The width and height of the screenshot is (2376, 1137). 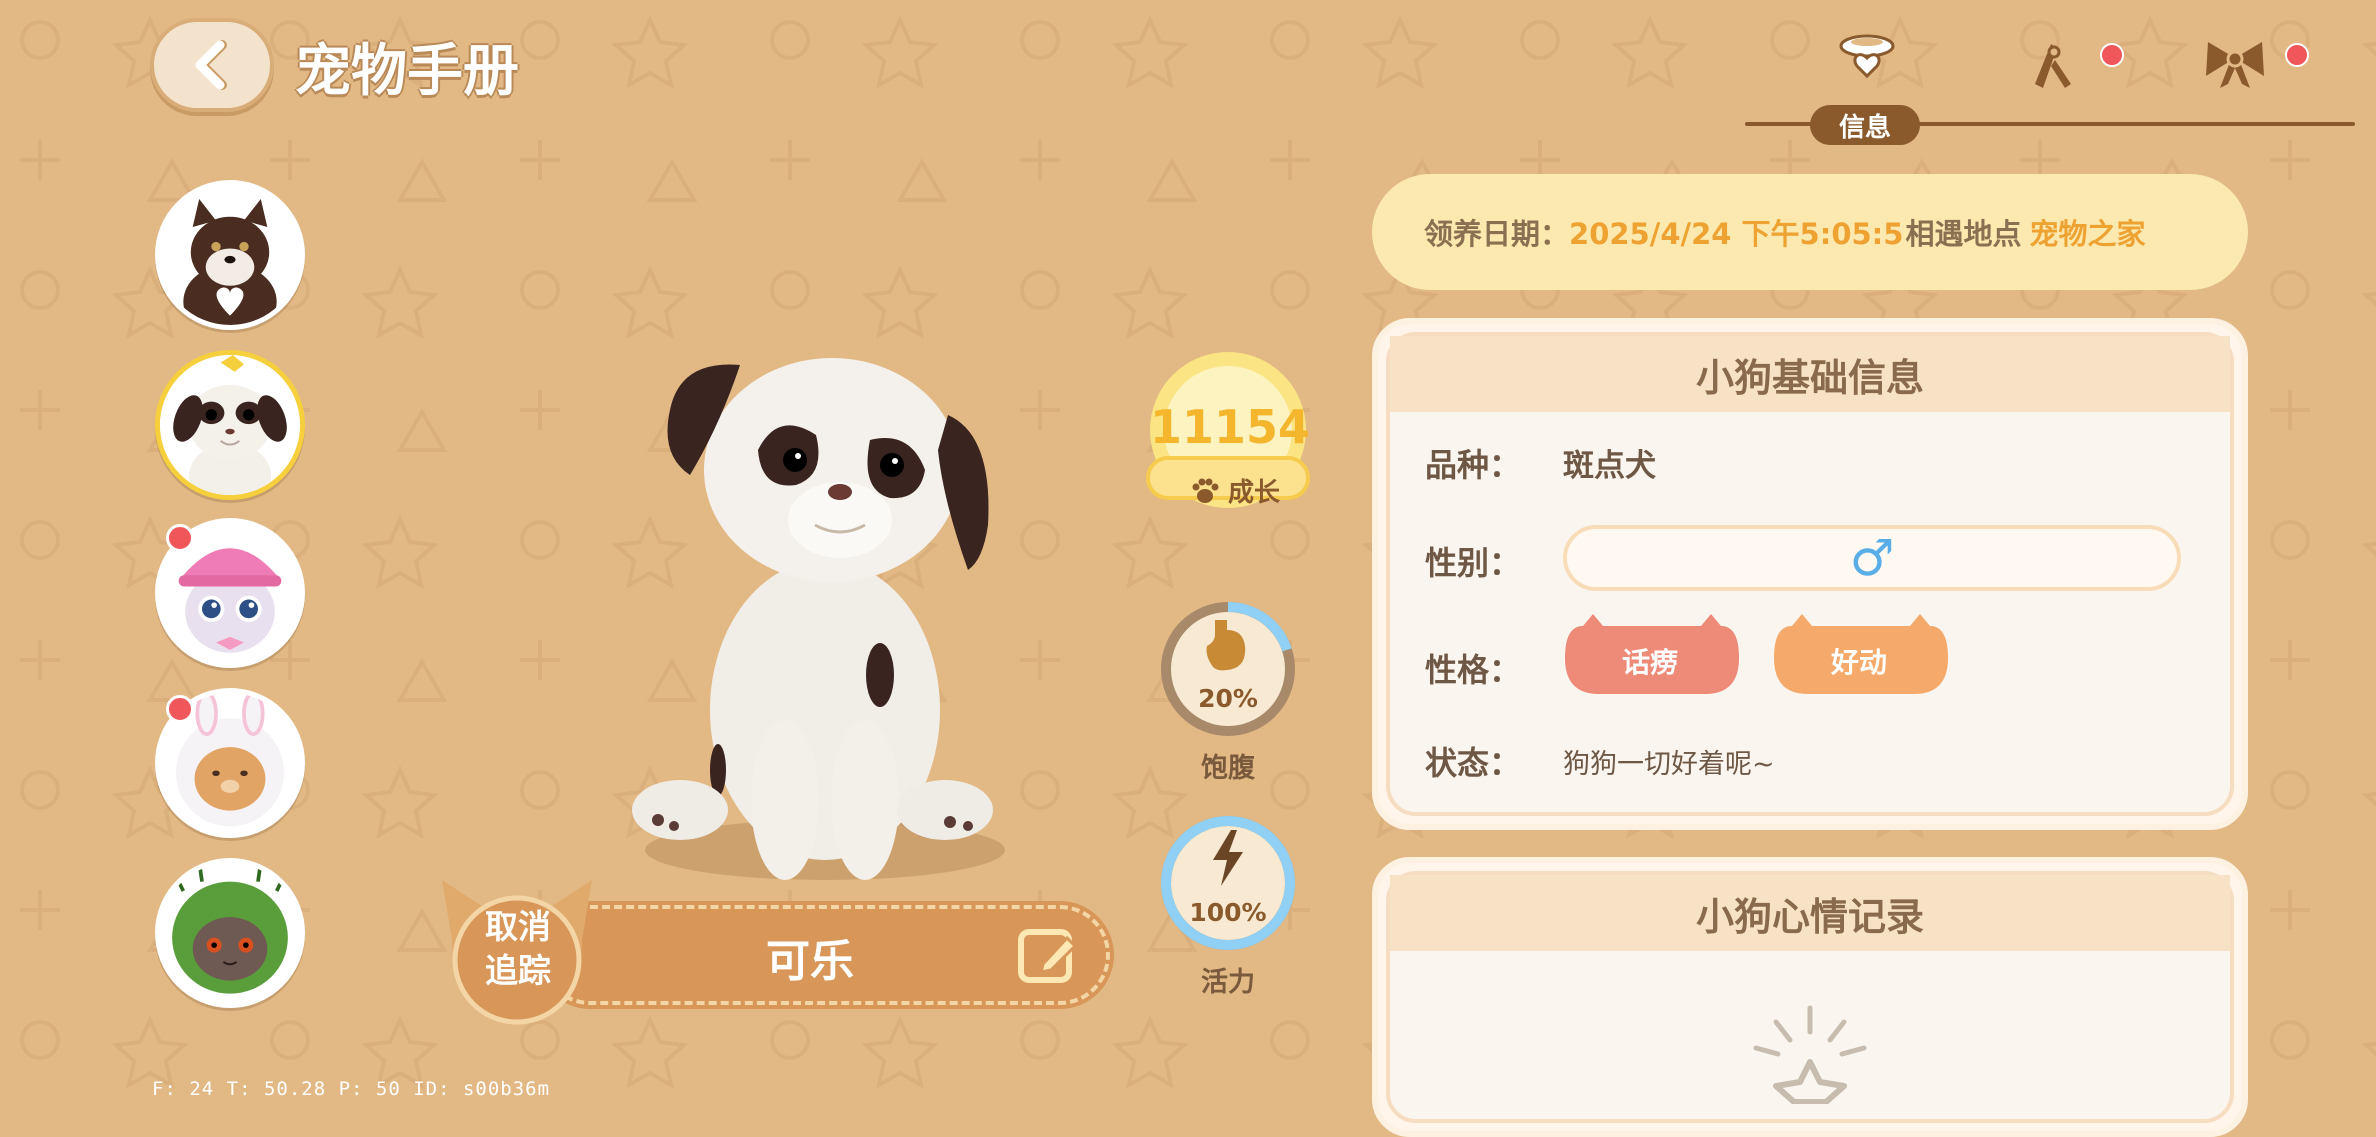 I want to click on male-icon: ♂, so click(x=1872, y=558).